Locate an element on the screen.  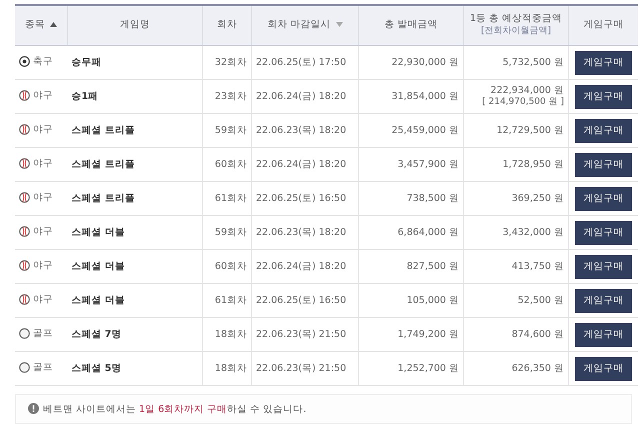
prize-amount: 626,350 원 is located at coordinates (537, 368).